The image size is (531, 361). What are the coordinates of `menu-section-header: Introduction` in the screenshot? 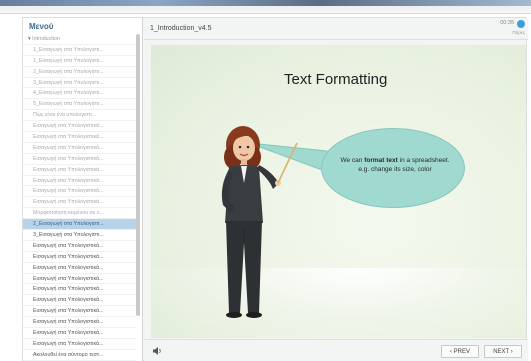 It's located at (79, 39).